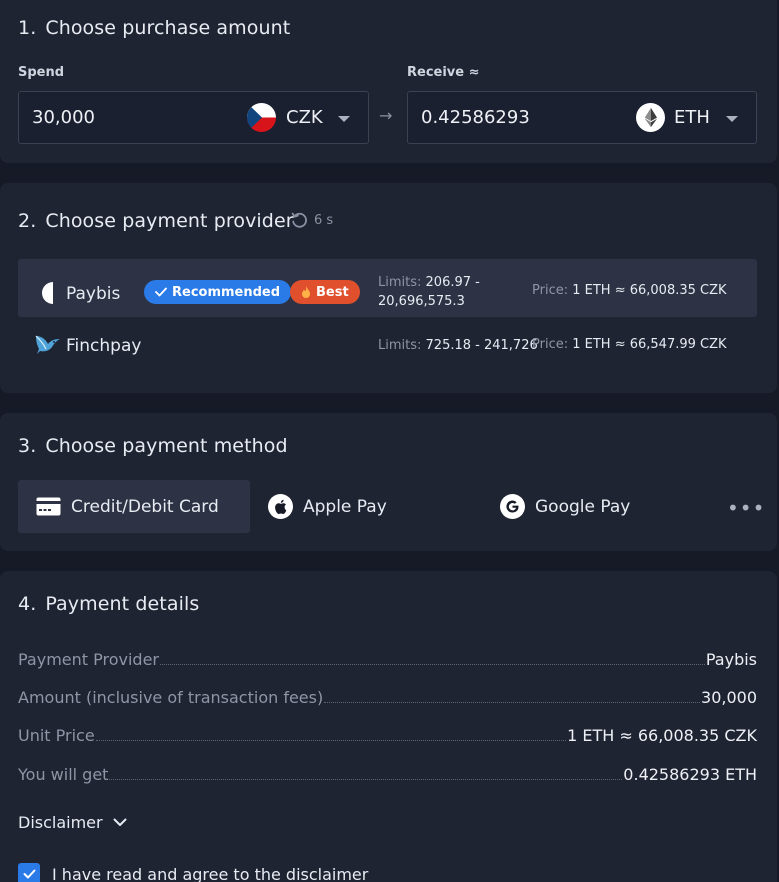 The image size is (779, 882). I want to click on section-title: 1. Choose purchase amount, so click(154, 28).